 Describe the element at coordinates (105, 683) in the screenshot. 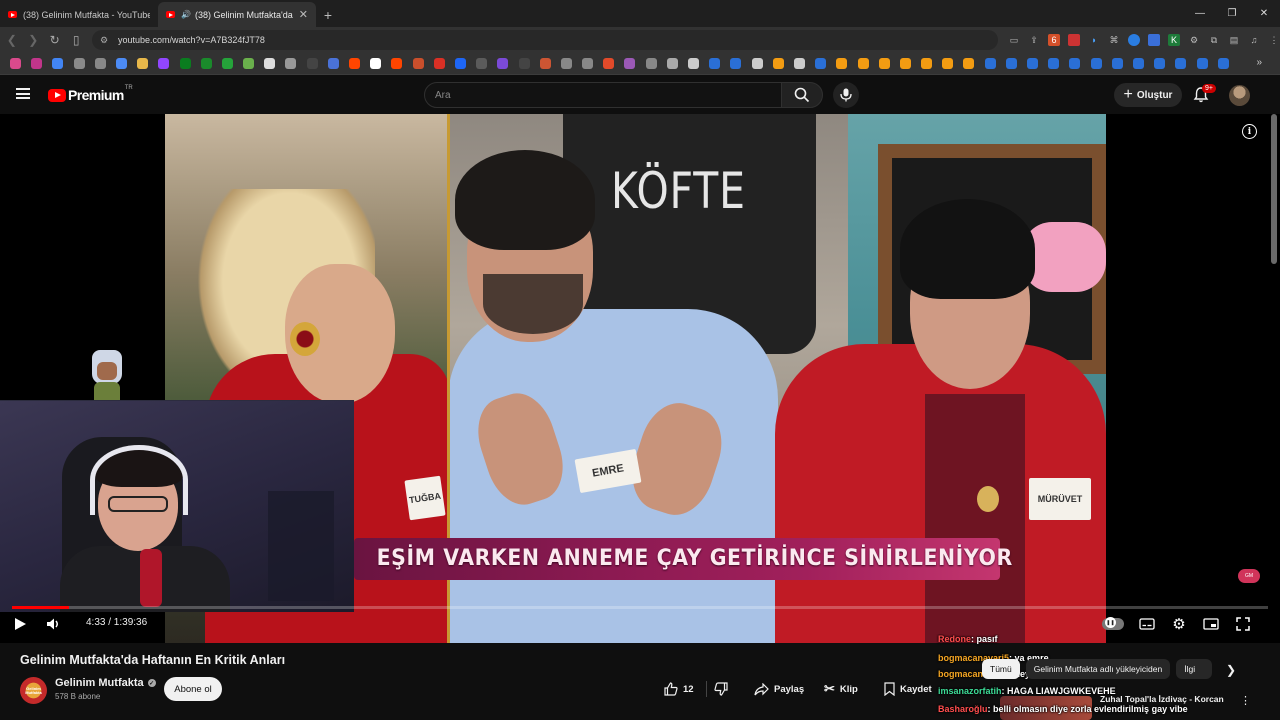

I see `channel-name: Gelinim Mutfakta ✓` at that location.